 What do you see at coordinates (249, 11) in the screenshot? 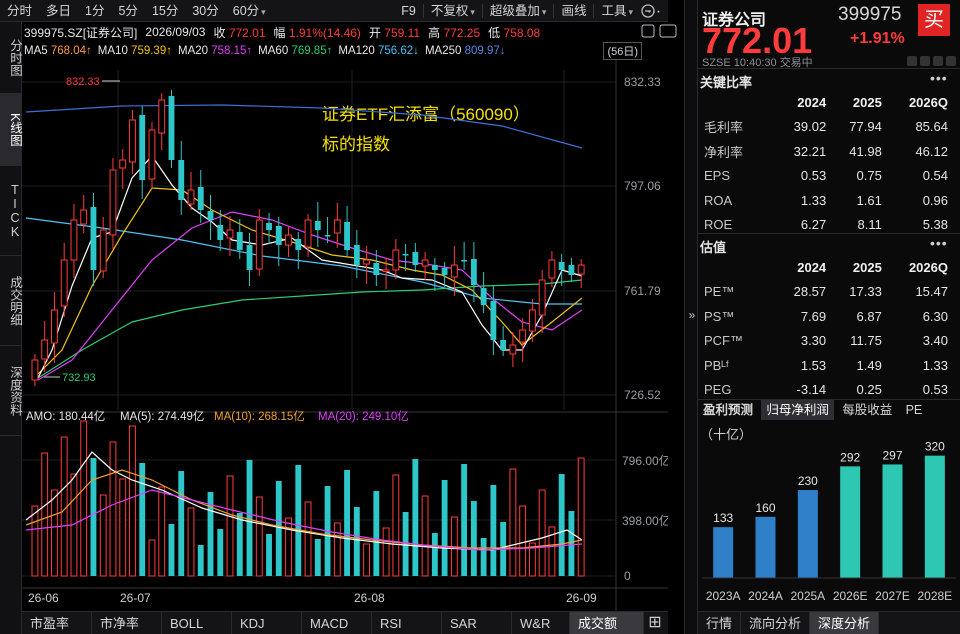
I see `tab-60min: 60分` at bounding box center [249, 11].